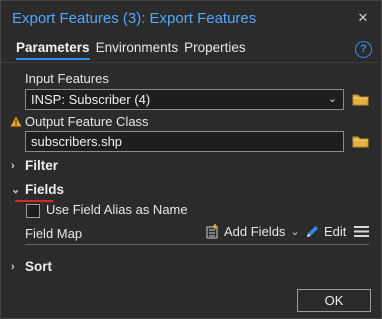 The image size is (382, 319). I want to click on tab-parameters: Parameters, so click(53, 49).